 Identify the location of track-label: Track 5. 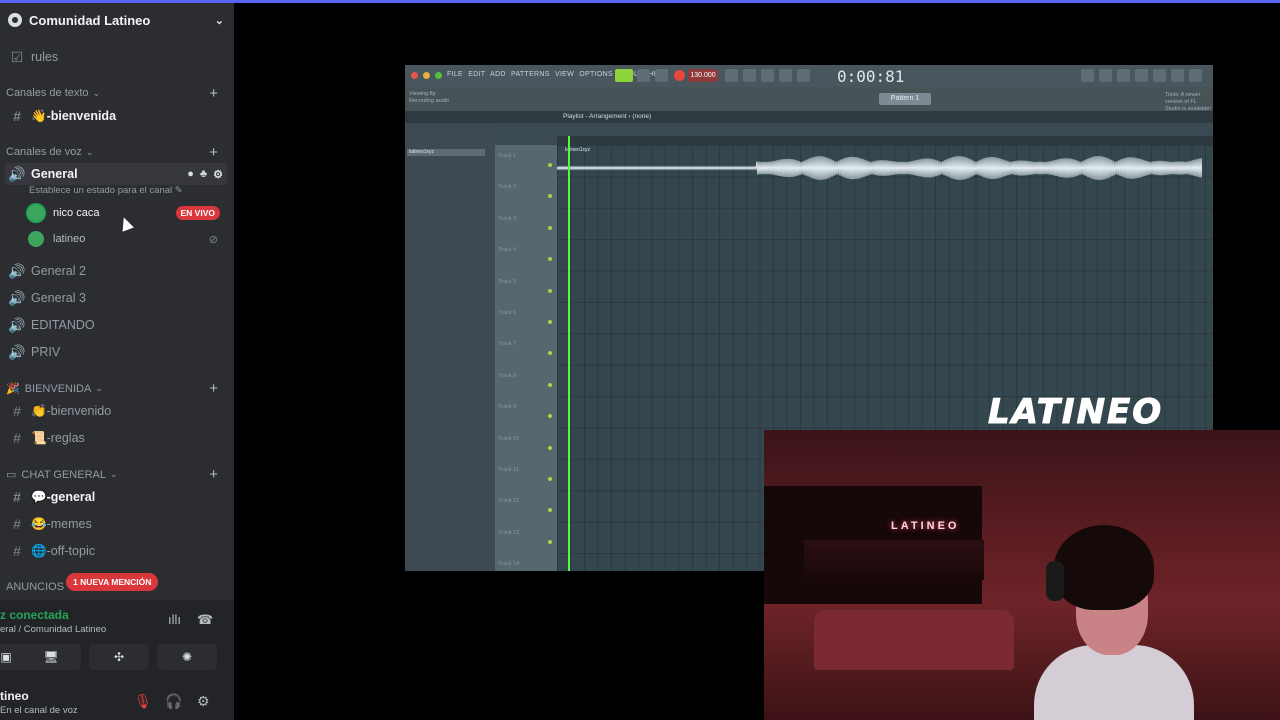
(507, 282).